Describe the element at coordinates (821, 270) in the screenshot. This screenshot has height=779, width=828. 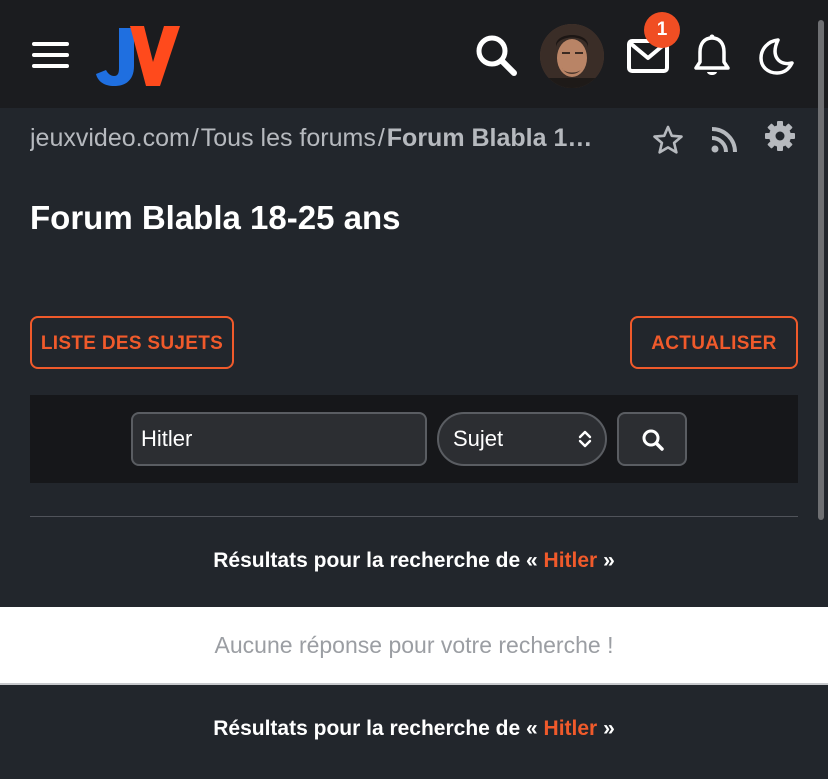
I see `scrollbar` at that location.